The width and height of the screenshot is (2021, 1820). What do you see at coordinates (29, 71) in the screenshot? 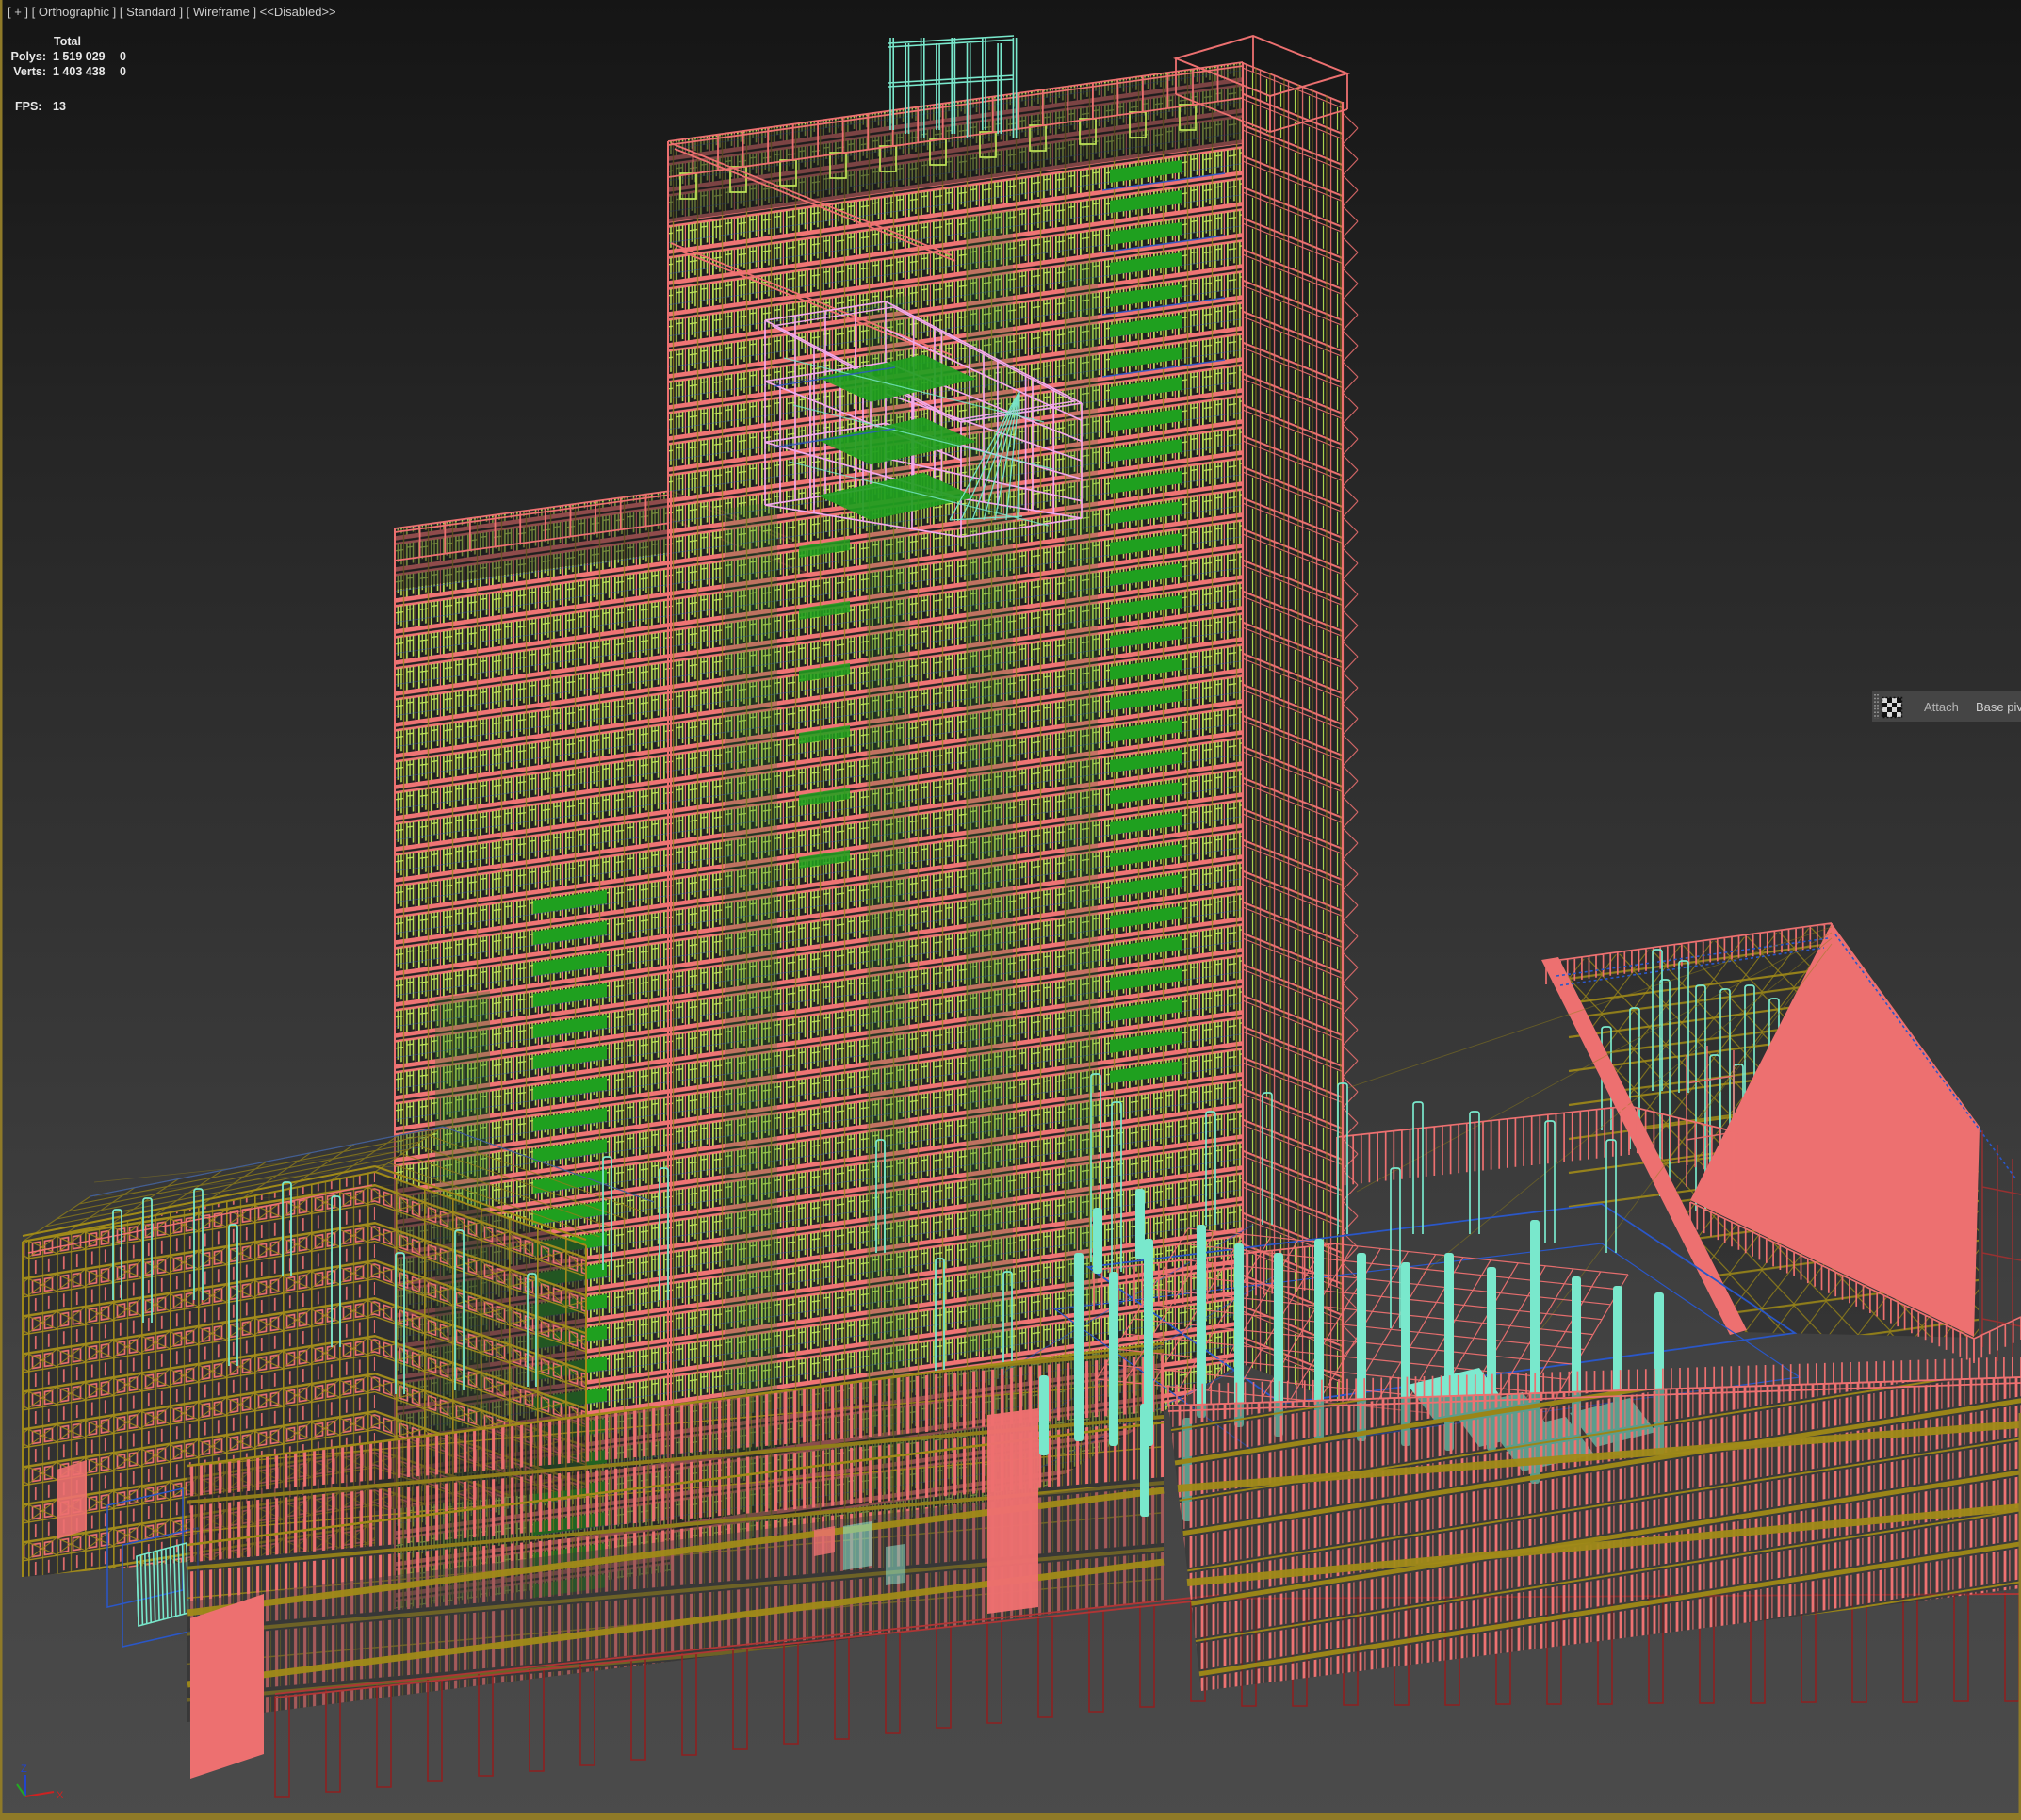
I see `svg-text: Verts:` at bounding box center [29, 71].